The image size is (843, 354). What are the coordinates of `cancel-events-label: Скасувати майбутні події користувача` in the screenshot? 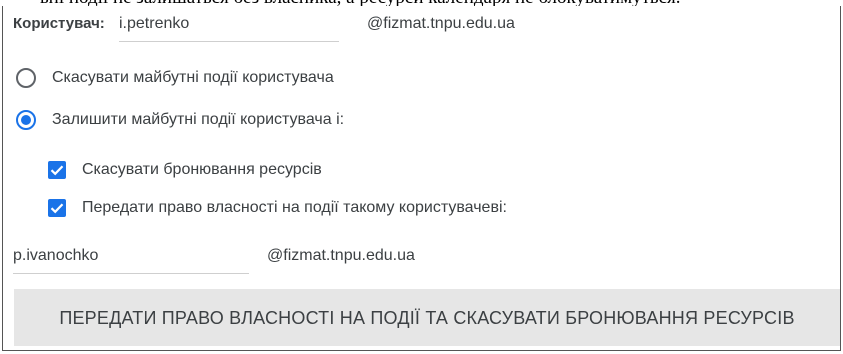 It's located at (193, 78).